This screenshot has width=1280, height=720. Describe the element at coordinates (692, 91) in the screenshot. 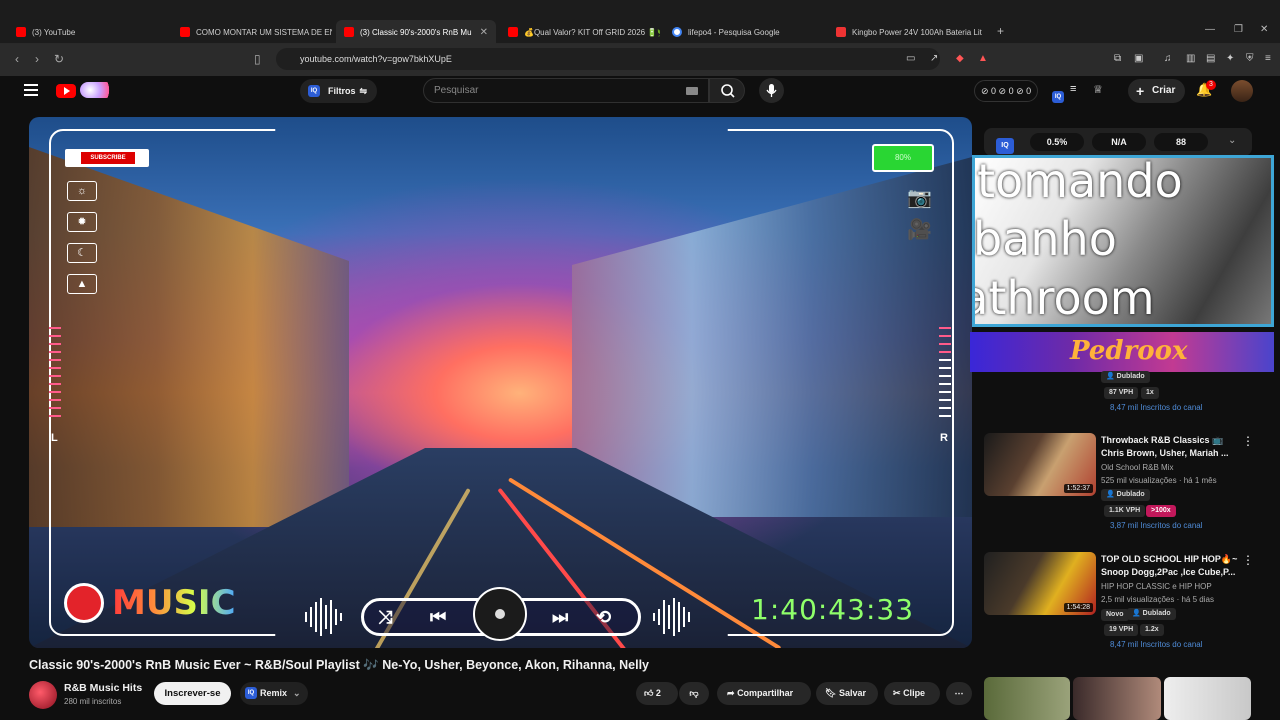

I see `keyboard-icon` at that location.